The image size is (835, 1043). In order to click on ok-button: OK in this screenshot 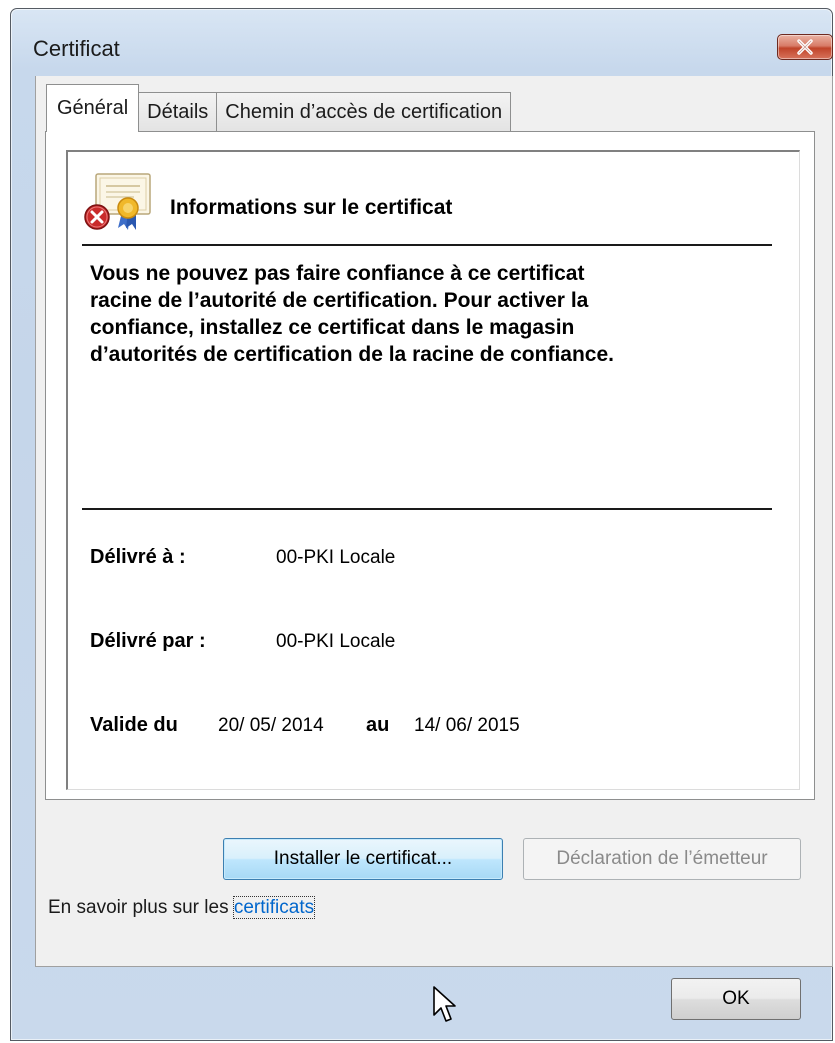, I will do `click(736, 999)`.